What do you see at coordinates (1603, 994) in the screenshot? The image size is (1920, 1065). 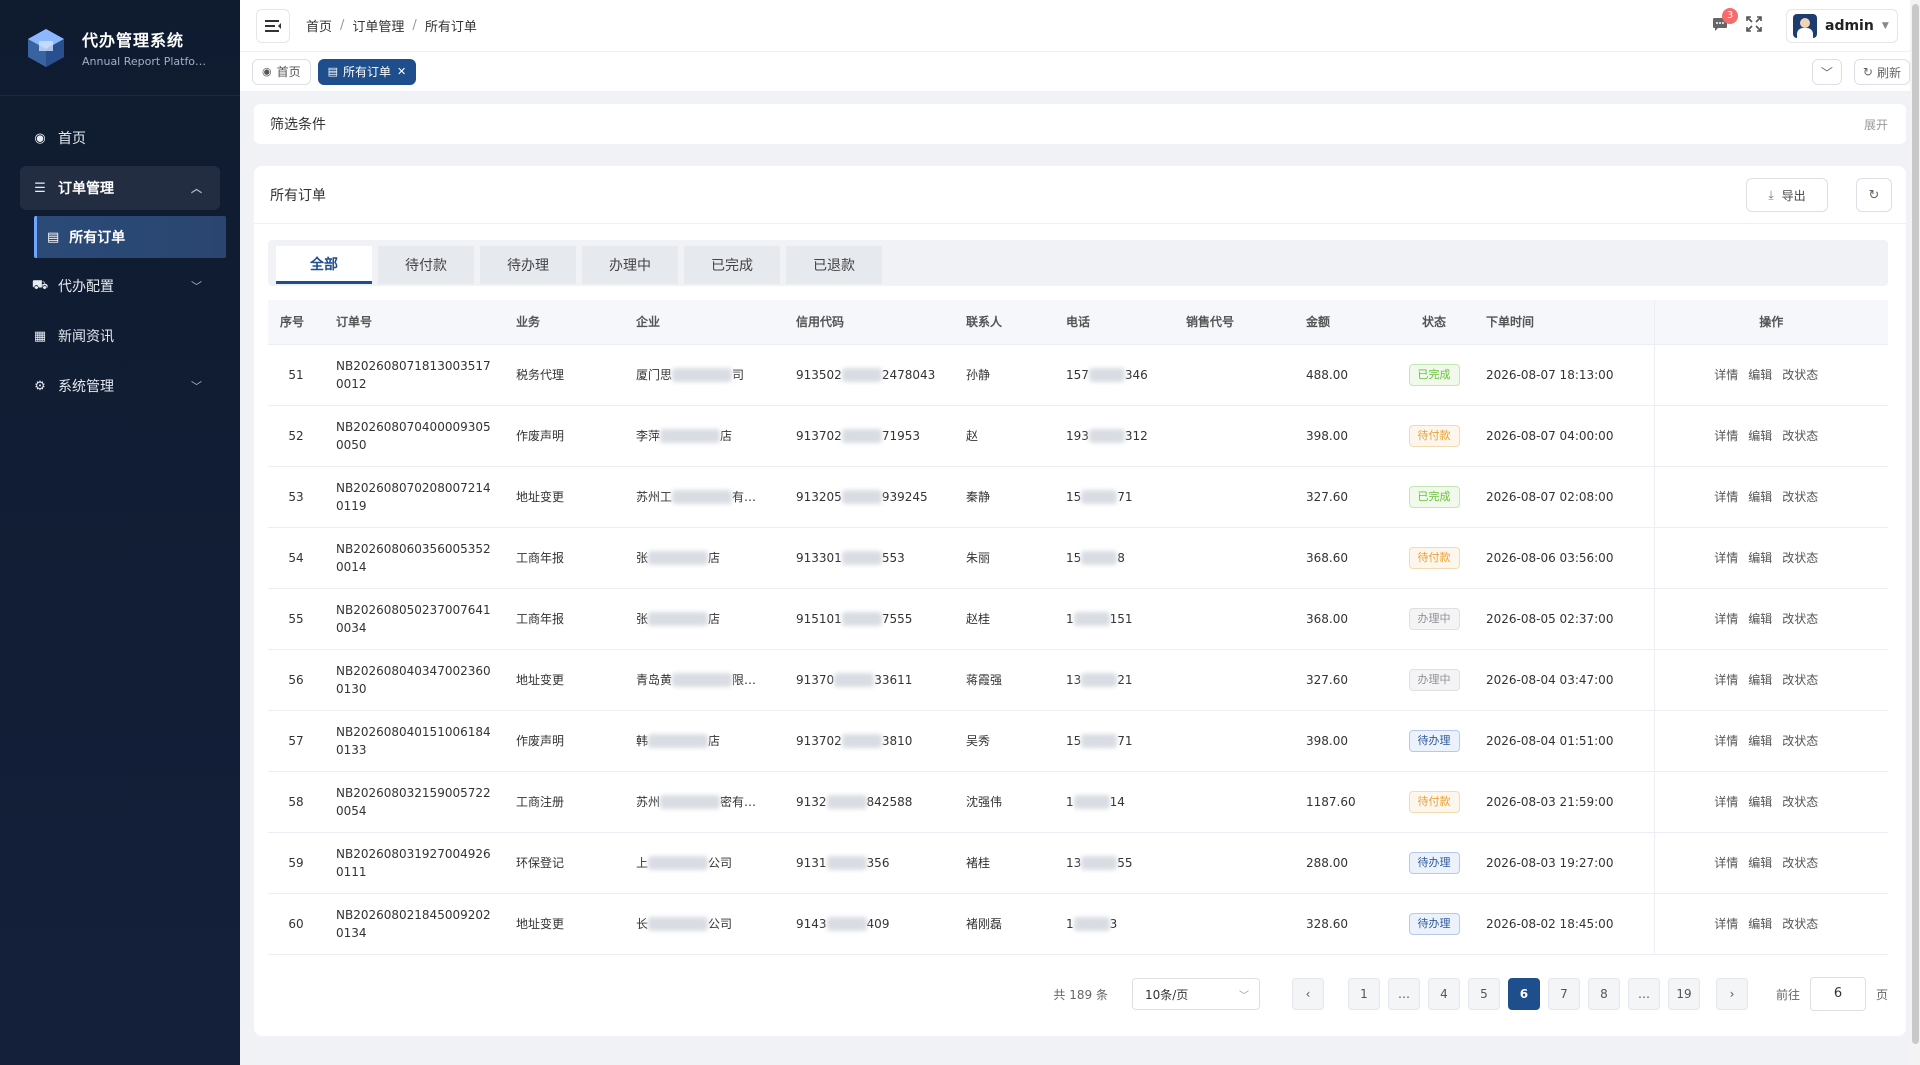 I see `page-button: 8` at bounding box center [1603, 994].